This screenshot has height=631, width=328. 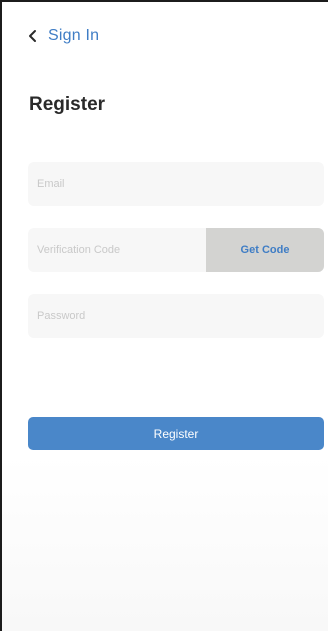 I want to click on verification-code-field-container: Get Code, so click(x=176, y=250).